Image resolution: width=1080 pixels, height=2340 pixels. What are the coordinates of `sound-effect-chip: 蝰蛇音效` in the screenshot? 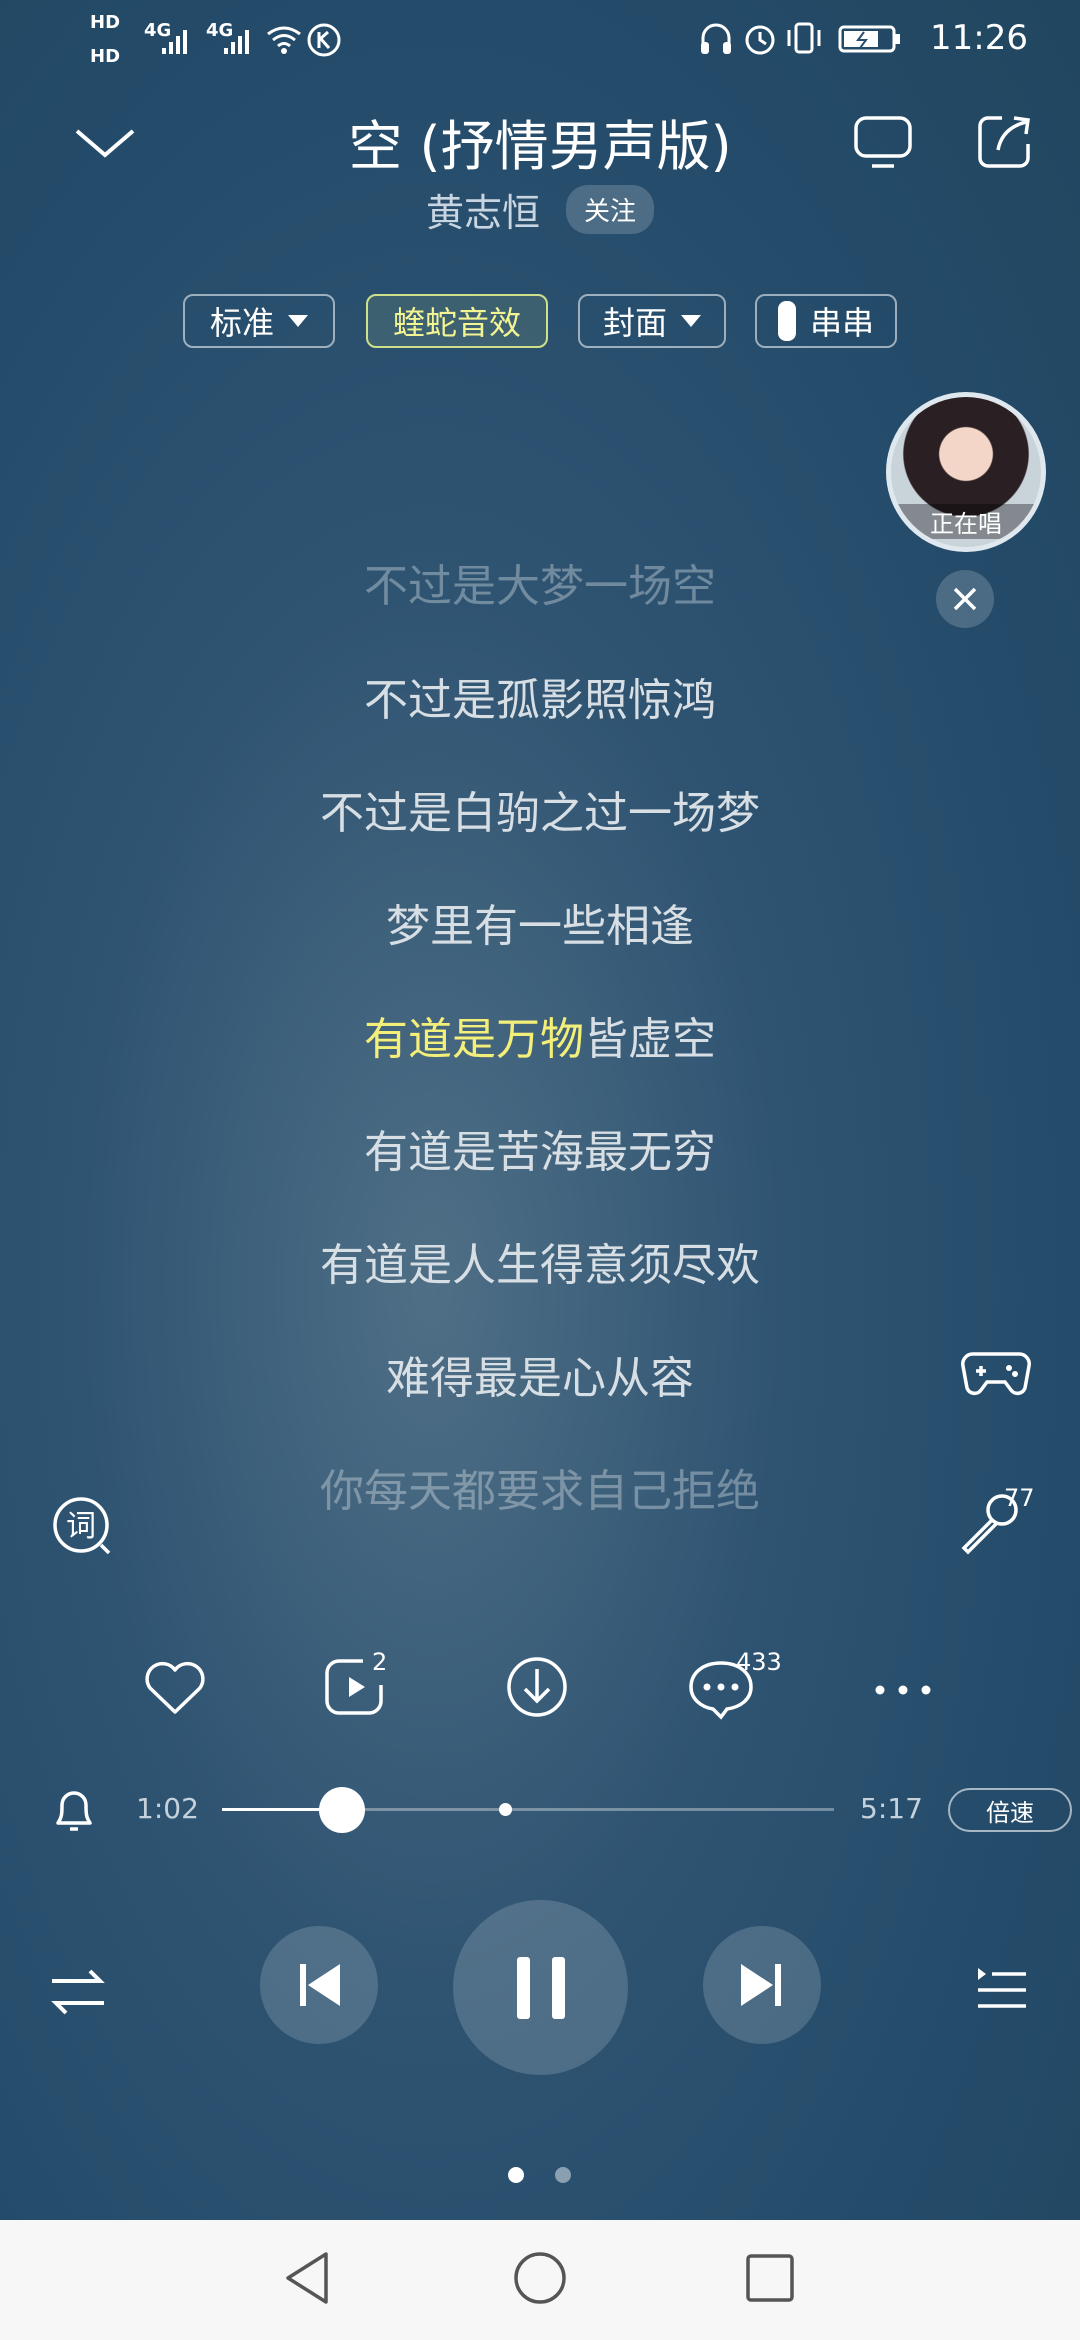 It's located at (457, 321).